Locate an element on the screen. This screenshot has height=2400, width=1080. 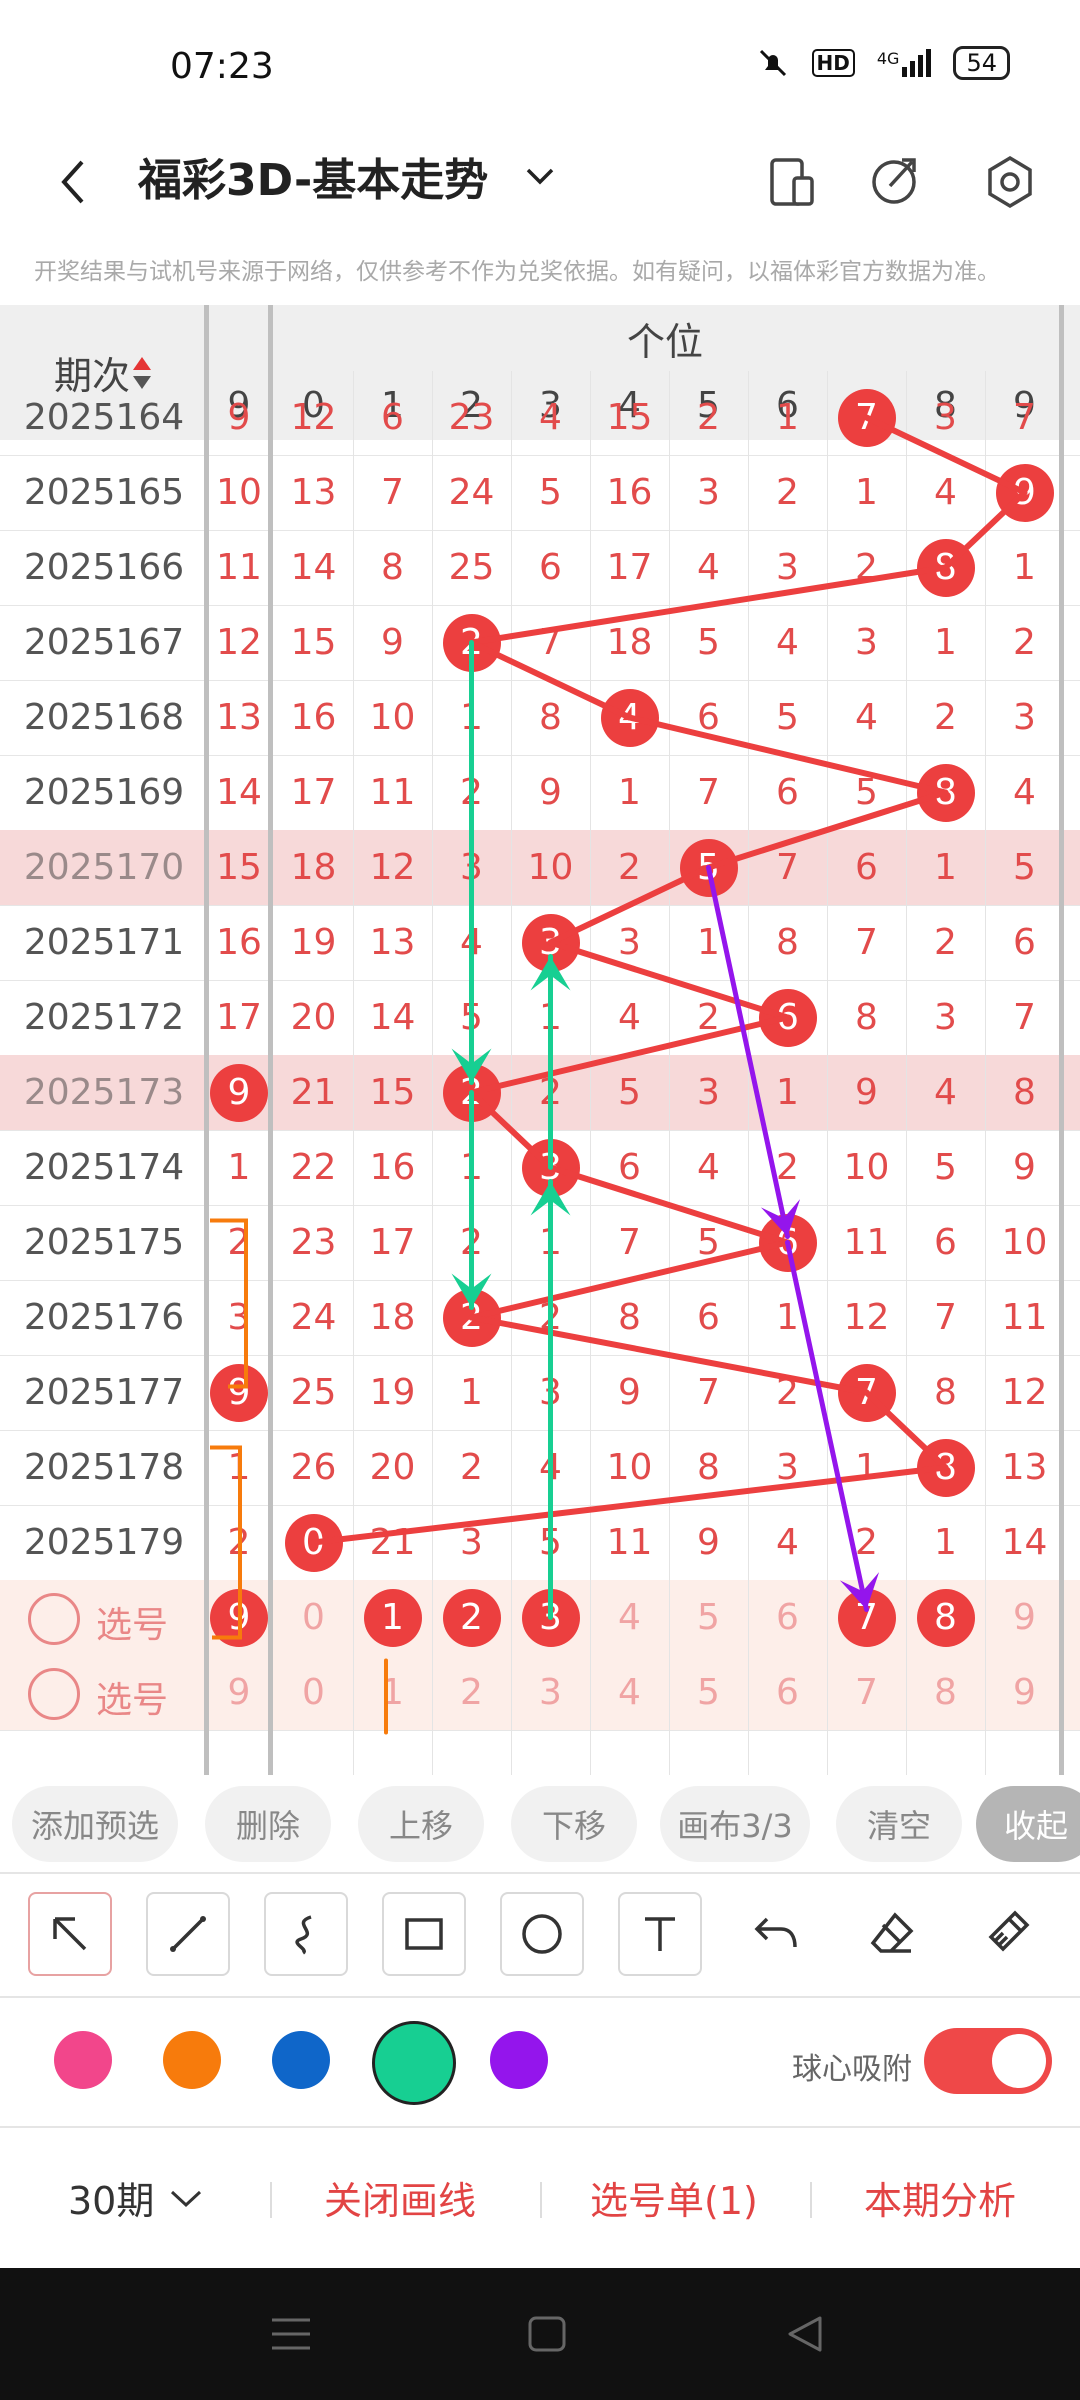
line-icon is located at coordinates (188, 1934).